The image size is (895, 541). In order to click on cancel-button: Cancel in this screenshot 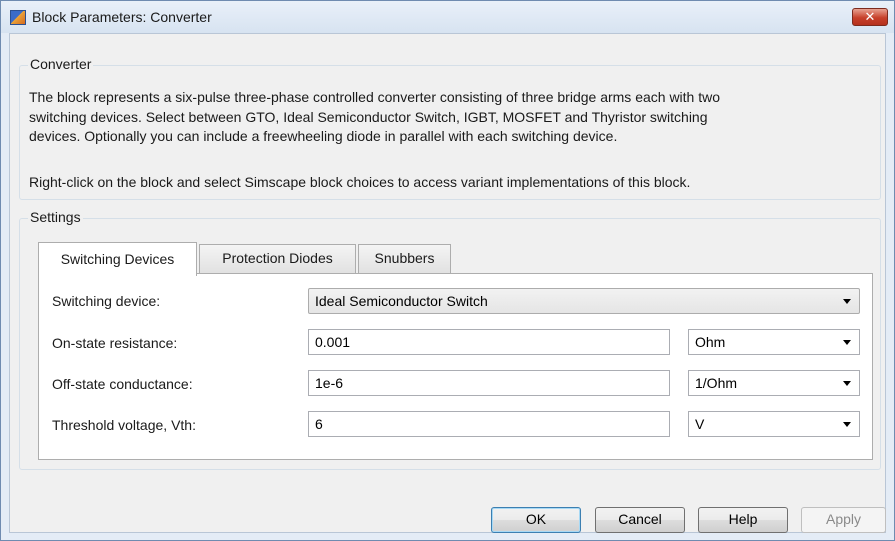, I will do `click(640, 520)`.